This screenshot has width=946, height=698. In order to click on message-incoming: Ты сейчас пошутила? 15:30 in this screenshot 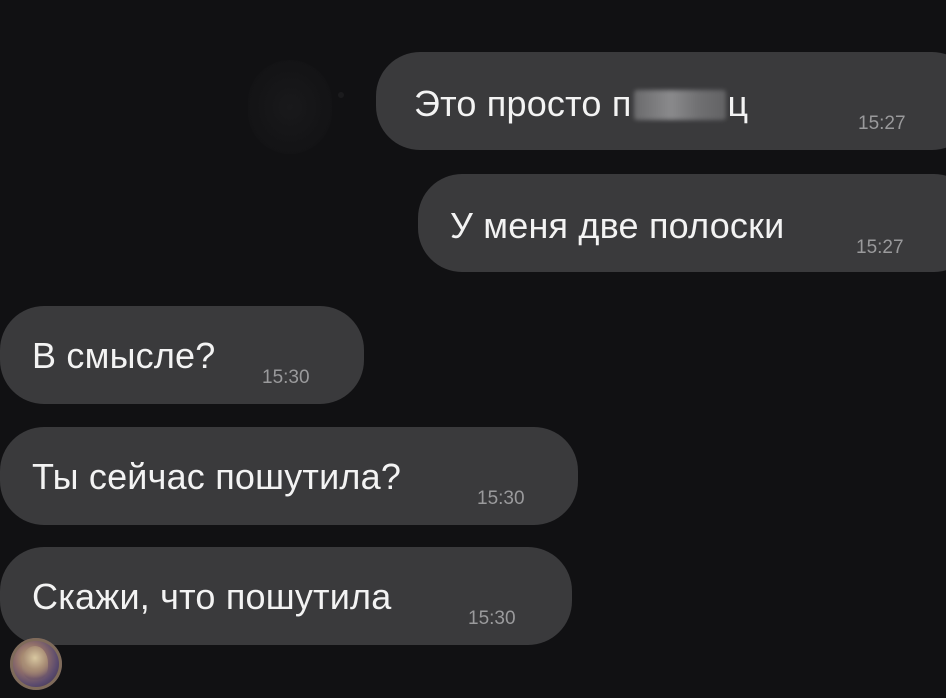, I will do `click(289, 476)`.